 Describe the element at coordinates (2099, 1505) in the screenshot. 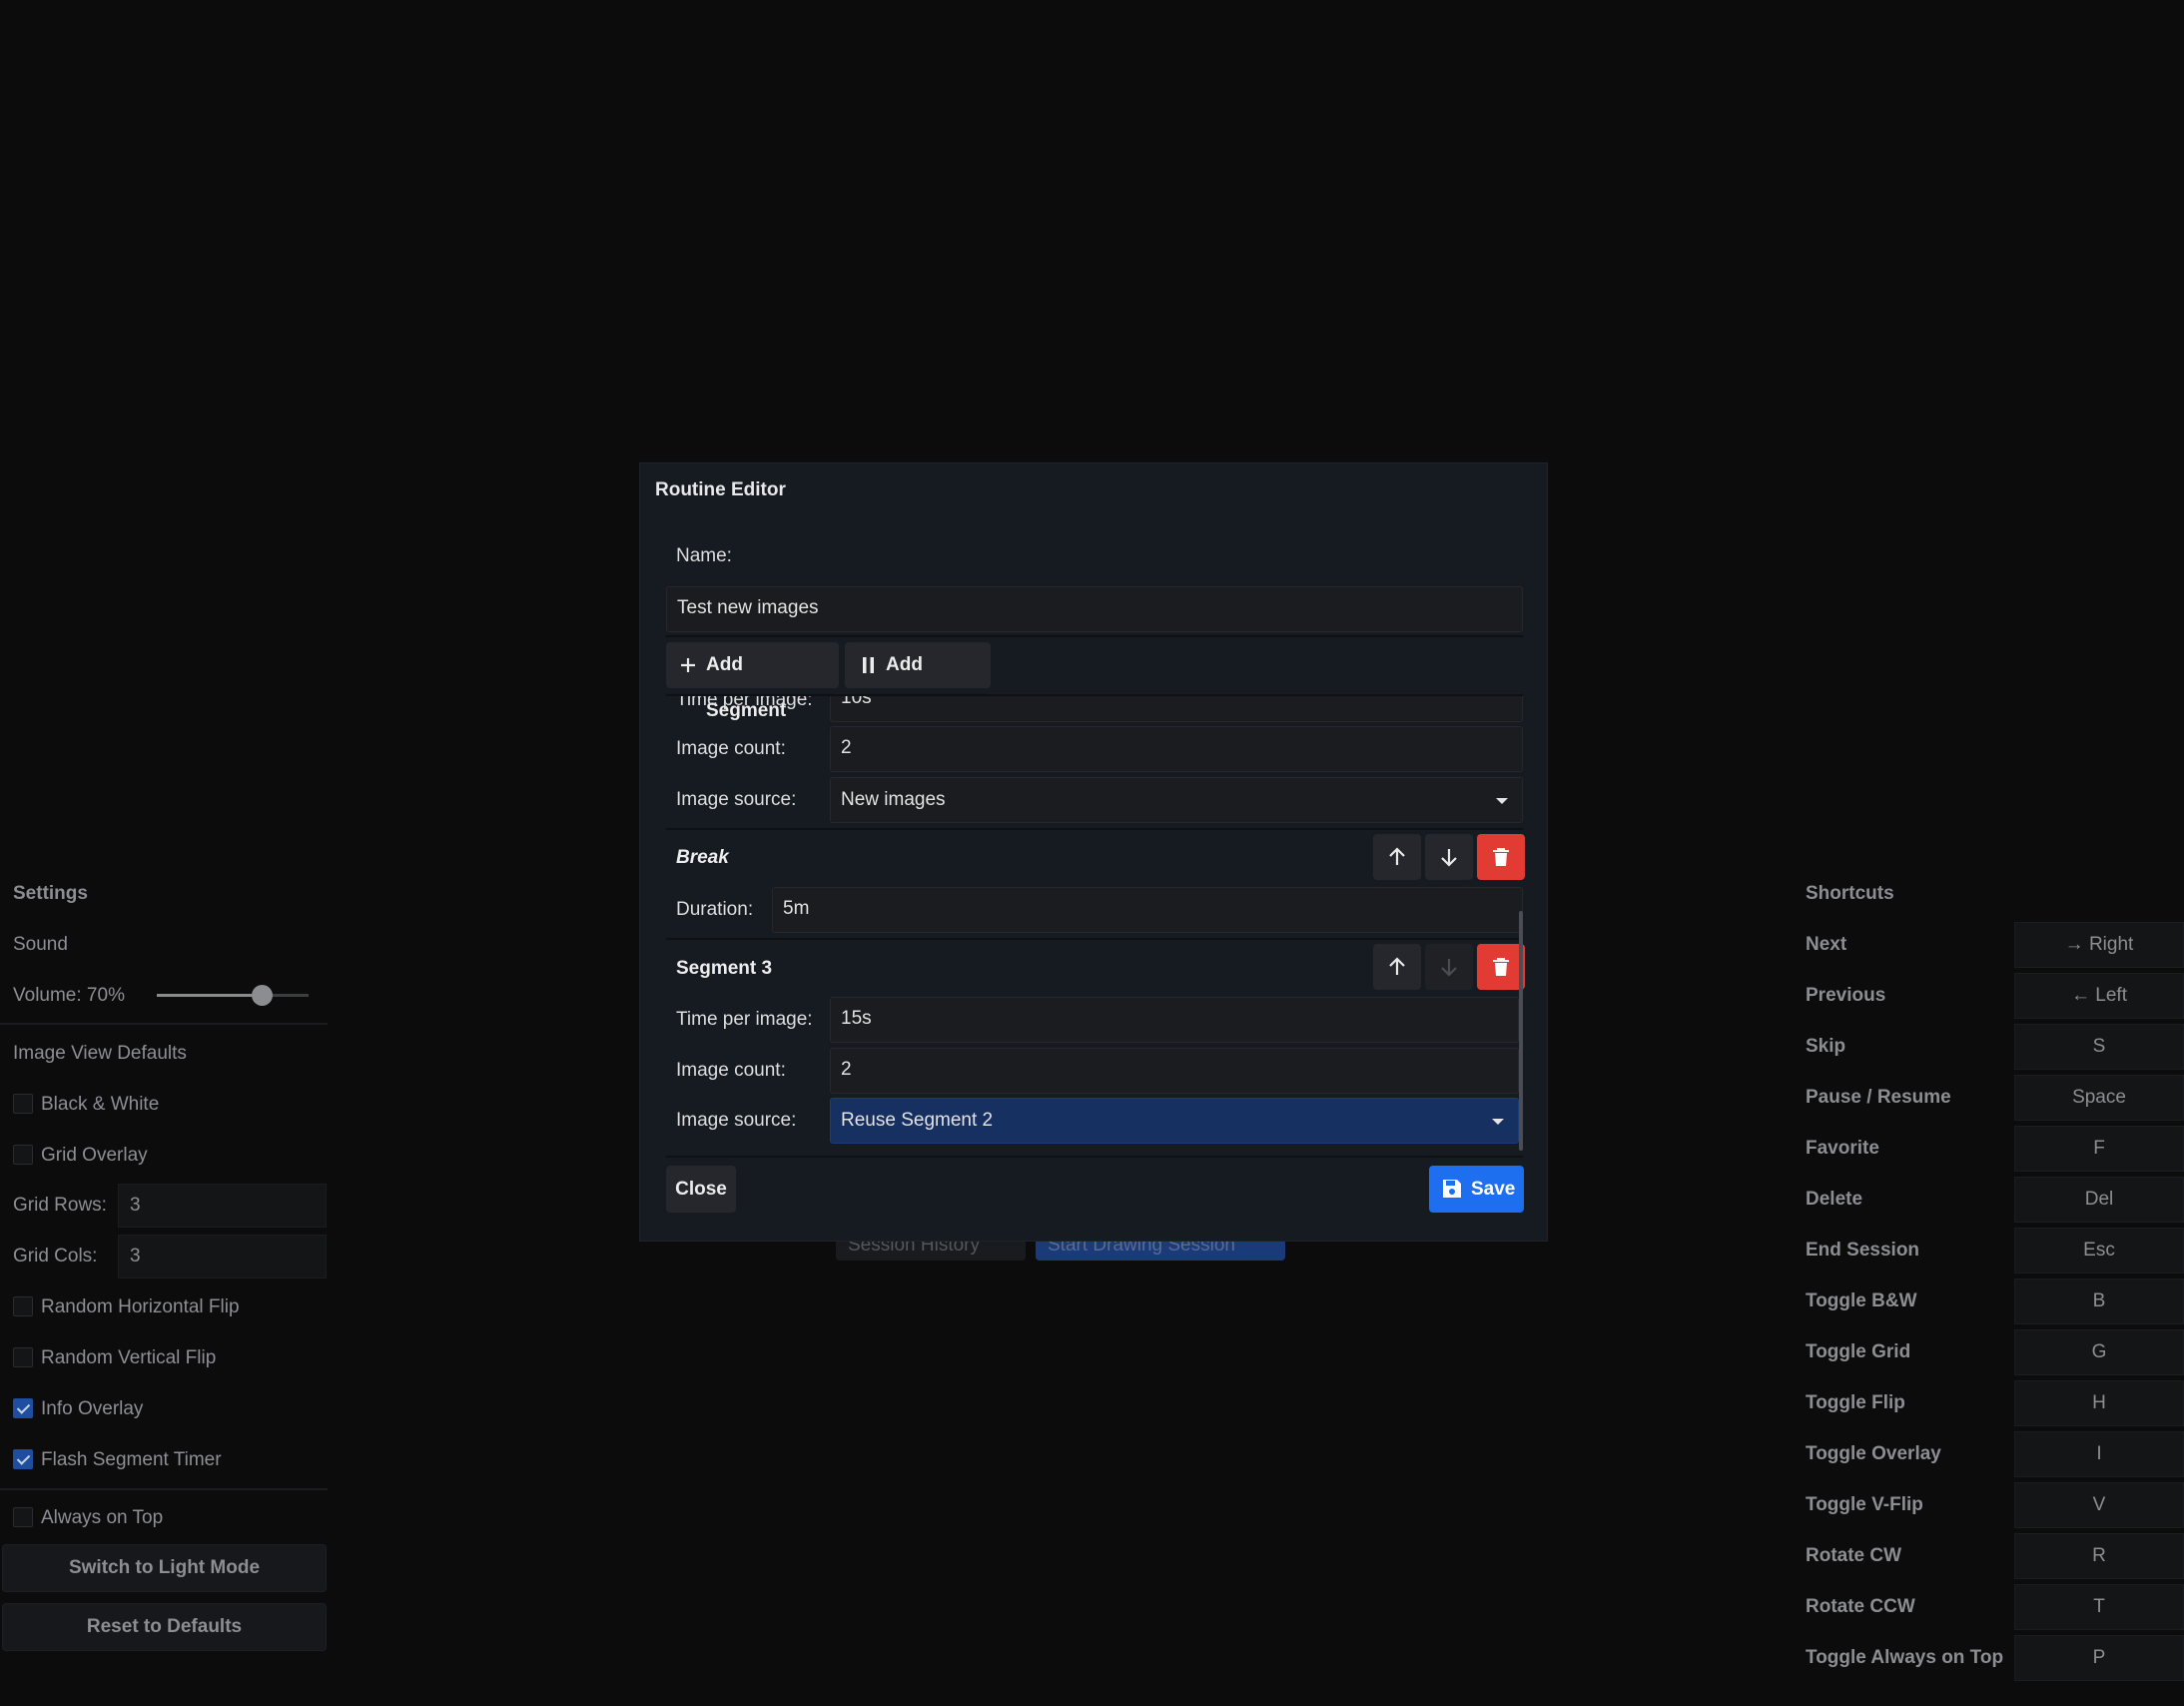

I see `shortcut-key-field: V` at that location.